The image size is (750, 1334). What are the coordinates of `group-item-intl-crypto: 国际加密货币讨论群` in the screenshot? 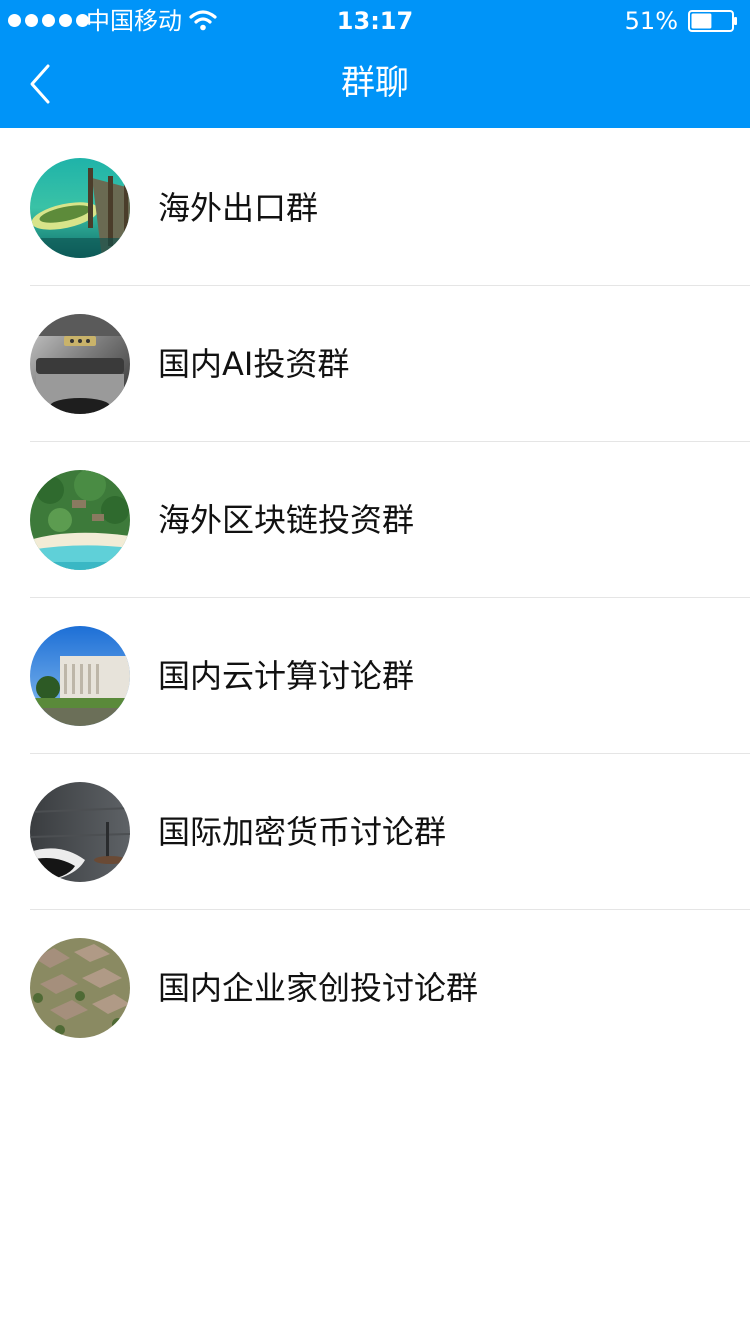 It's located at (375, 832).